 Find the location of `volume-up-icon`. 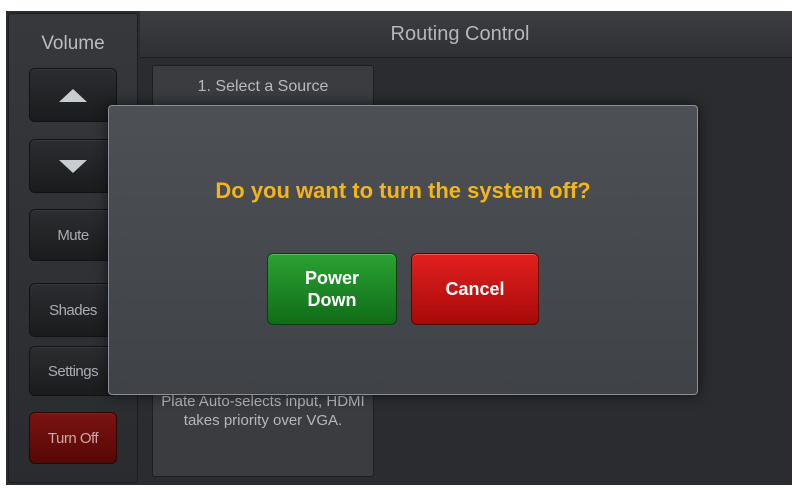

volume-up-icon is located at coordinates (73, 95).